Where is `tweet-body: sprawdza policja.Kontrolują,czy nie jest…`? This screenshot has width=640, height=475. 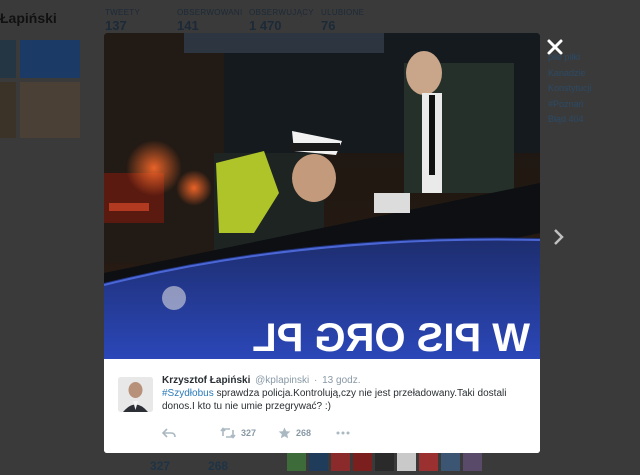
tweet-body: sprawdza policja.Kontrolują,czy nie jest… is located at coordinates (334, 400).